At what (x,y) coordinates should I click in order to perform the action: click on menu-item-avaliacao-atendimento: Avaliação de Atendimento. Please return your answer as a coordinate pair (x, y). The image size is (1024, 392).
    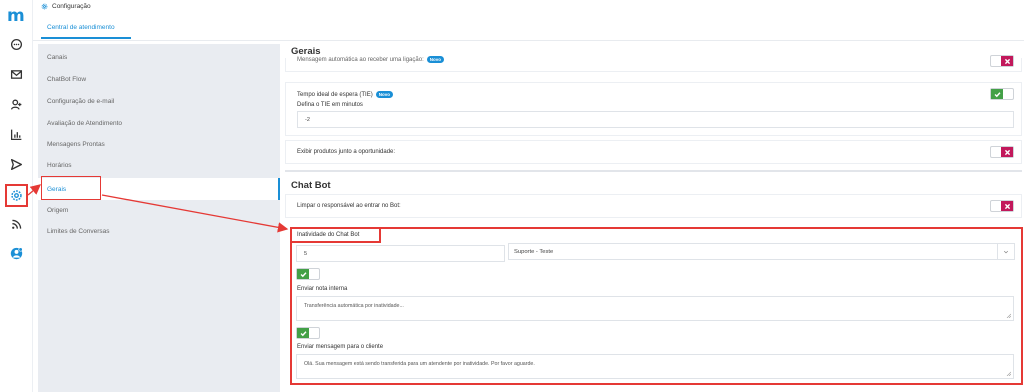
    Looking at the image, I should click on (159, 123).